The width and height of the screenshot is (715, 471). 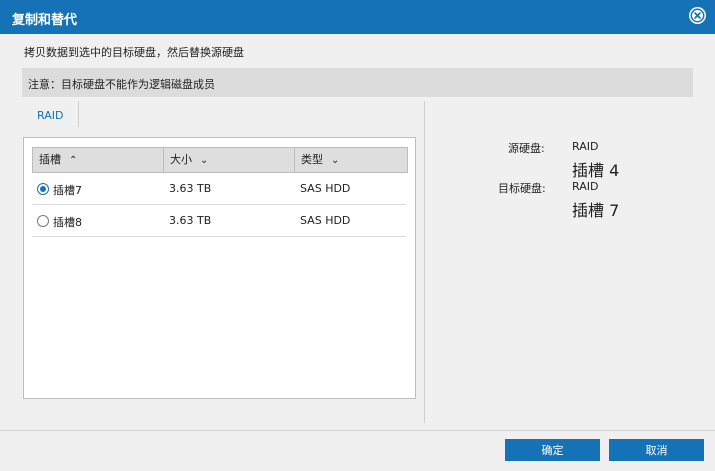 What do you see at coordinates (357, 17) in the screenshot?
I see `title-bar: 复制和替代` at bounding box center [357, 17].